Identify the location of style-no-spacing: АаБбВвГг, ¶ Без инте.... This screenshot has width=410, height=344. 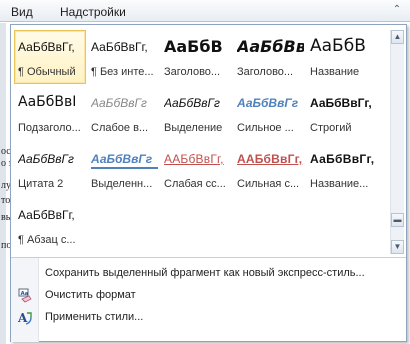
(123, 57).